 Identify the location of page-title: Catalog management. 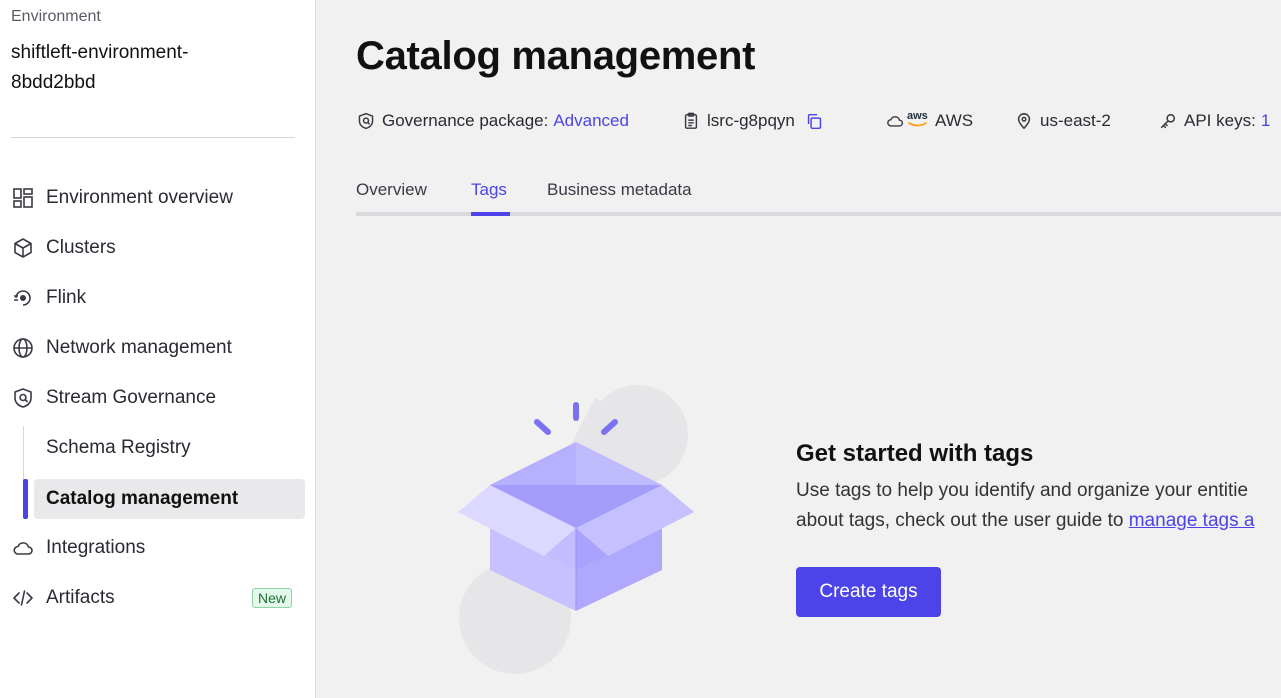
(556, 56).